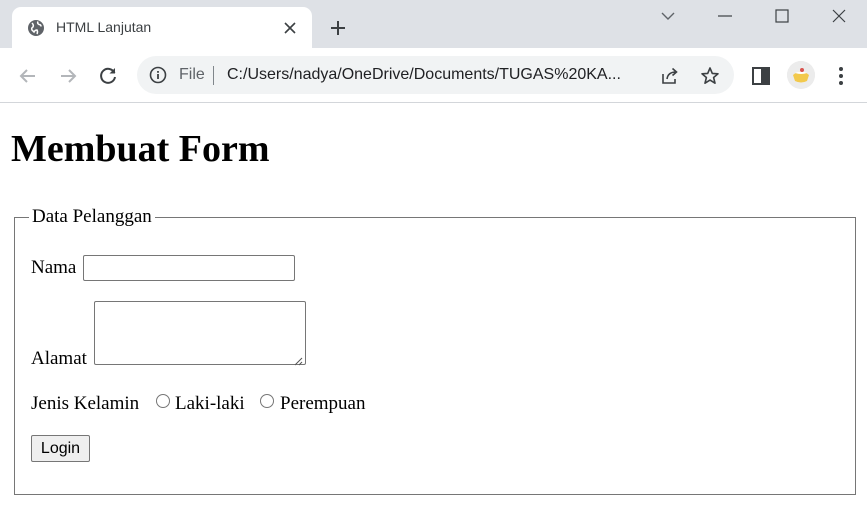 The height and width of the screenshot is (515, 867). Describe the element at coordinates (162, 27) in the screenshot. I see `tab-html-lanjutan: HTML Lanjutan` at that location.